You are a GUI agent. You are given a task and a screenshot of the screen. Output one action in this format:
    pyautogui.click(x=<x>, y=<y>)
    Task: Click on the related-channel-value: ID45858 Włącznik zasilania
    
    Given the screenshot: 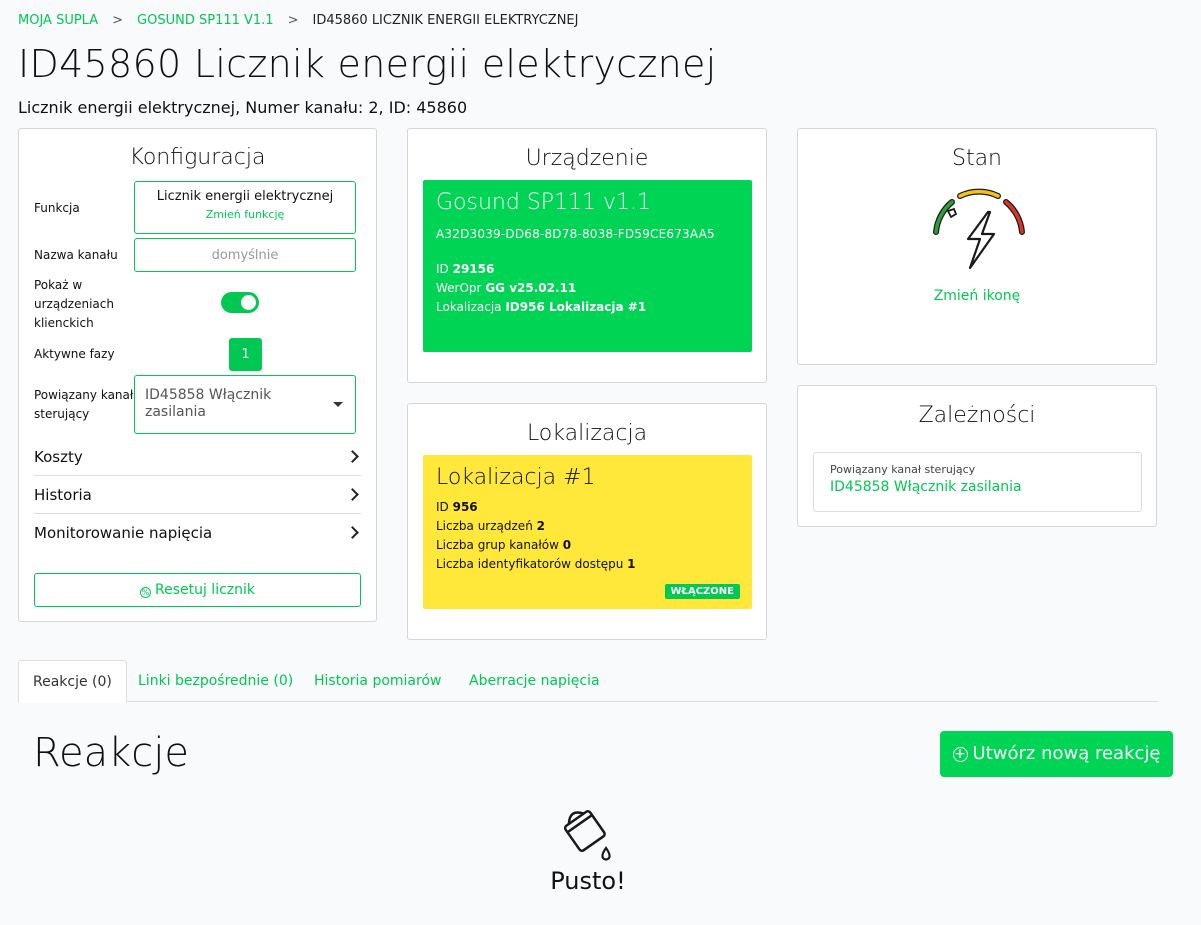 What is the action you would take?
    pyautogui.click(x=208, y=403)
    